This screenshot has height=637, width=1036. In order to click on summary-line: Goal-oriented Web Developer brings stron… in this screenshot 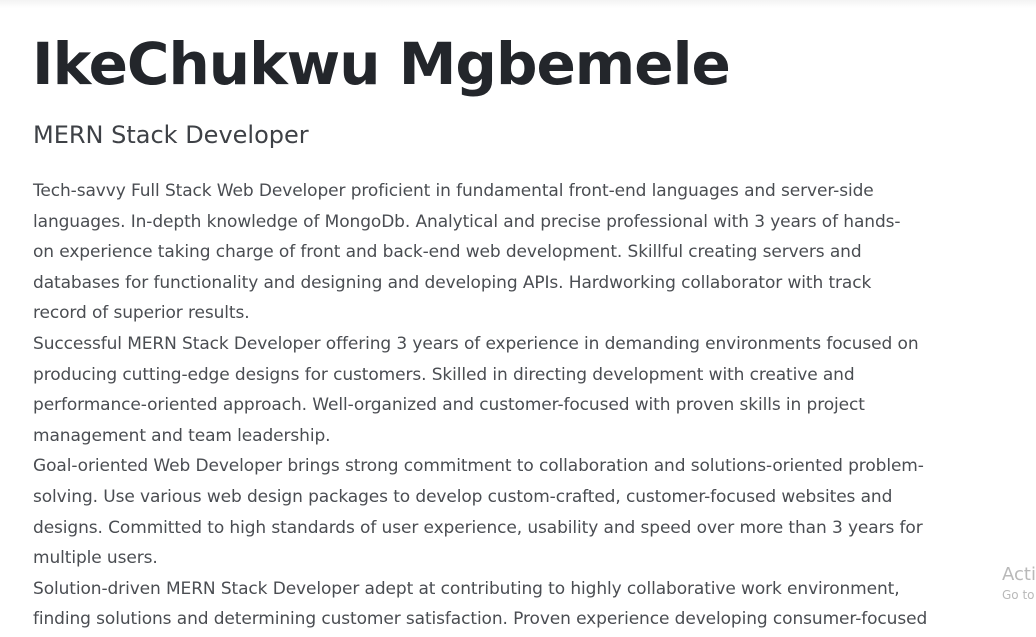, I will do `click(478, 466)`.